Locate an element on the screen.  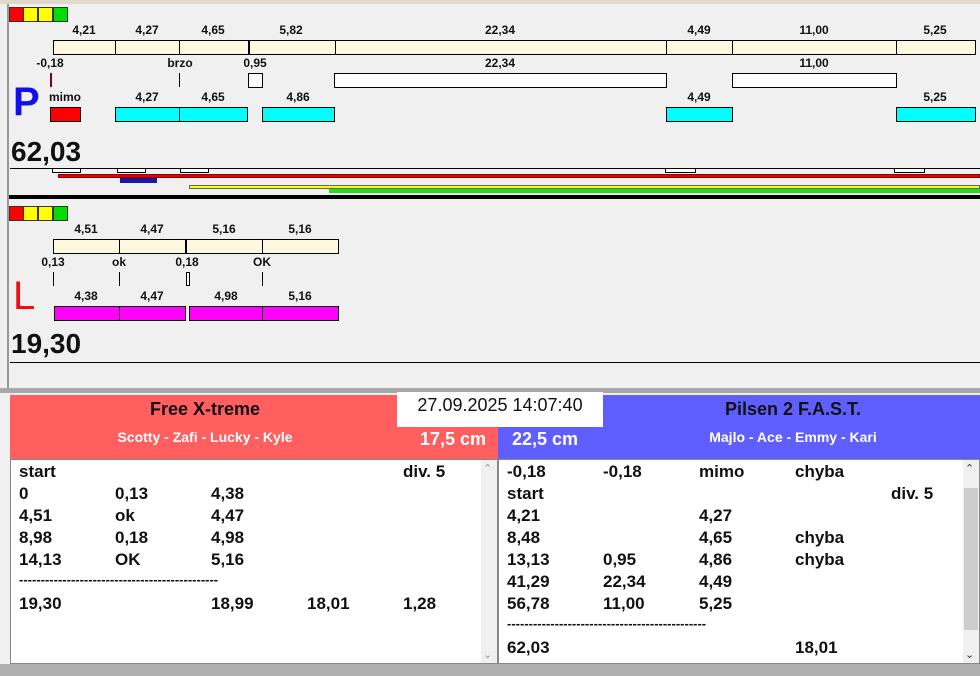
list-row: 56,78 11,00 5,25 is located at coordinates (739, 605).